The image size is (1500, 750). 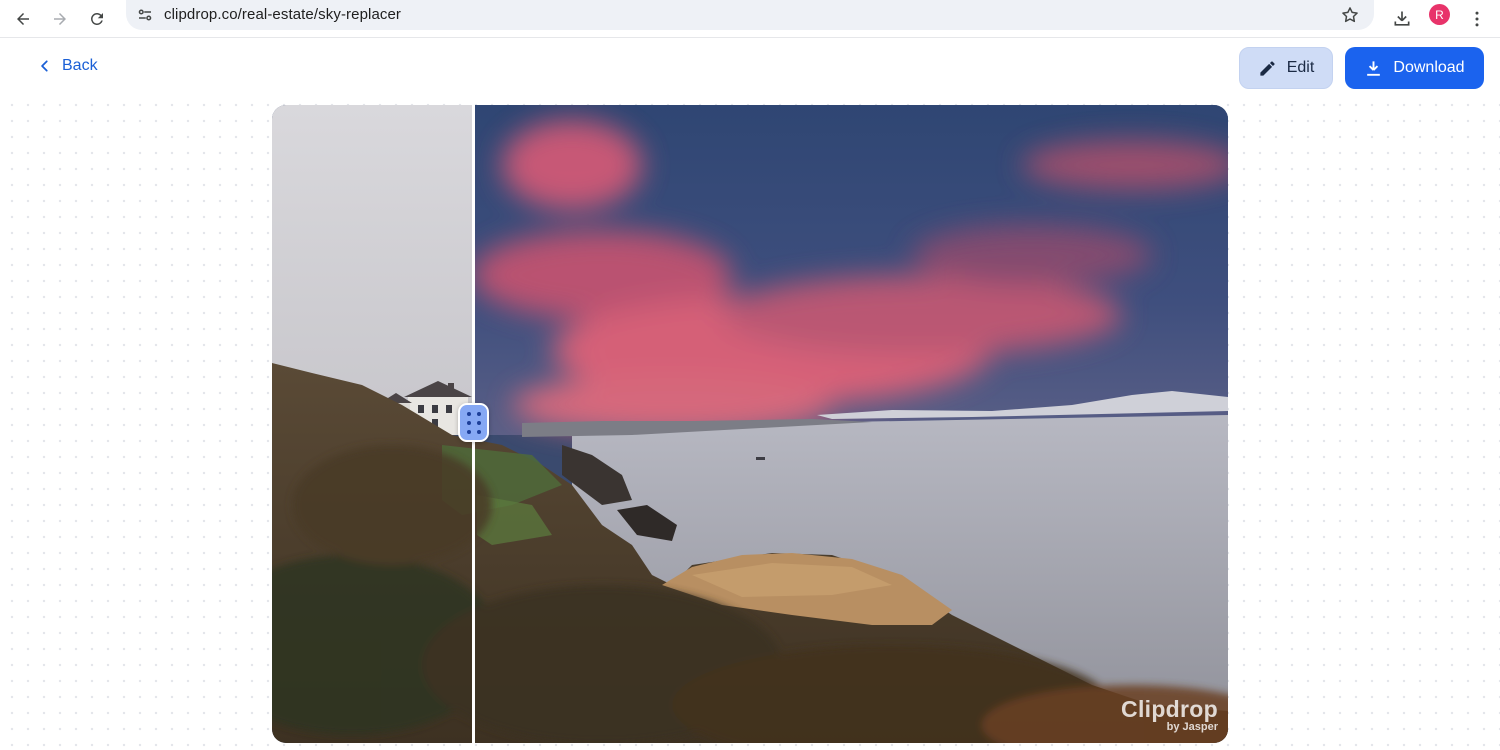 What do you see at coordinates (1192, 727) in the screenshot?
I see `watermark-sub: by Jasper` at bounding box center [1192, 727].